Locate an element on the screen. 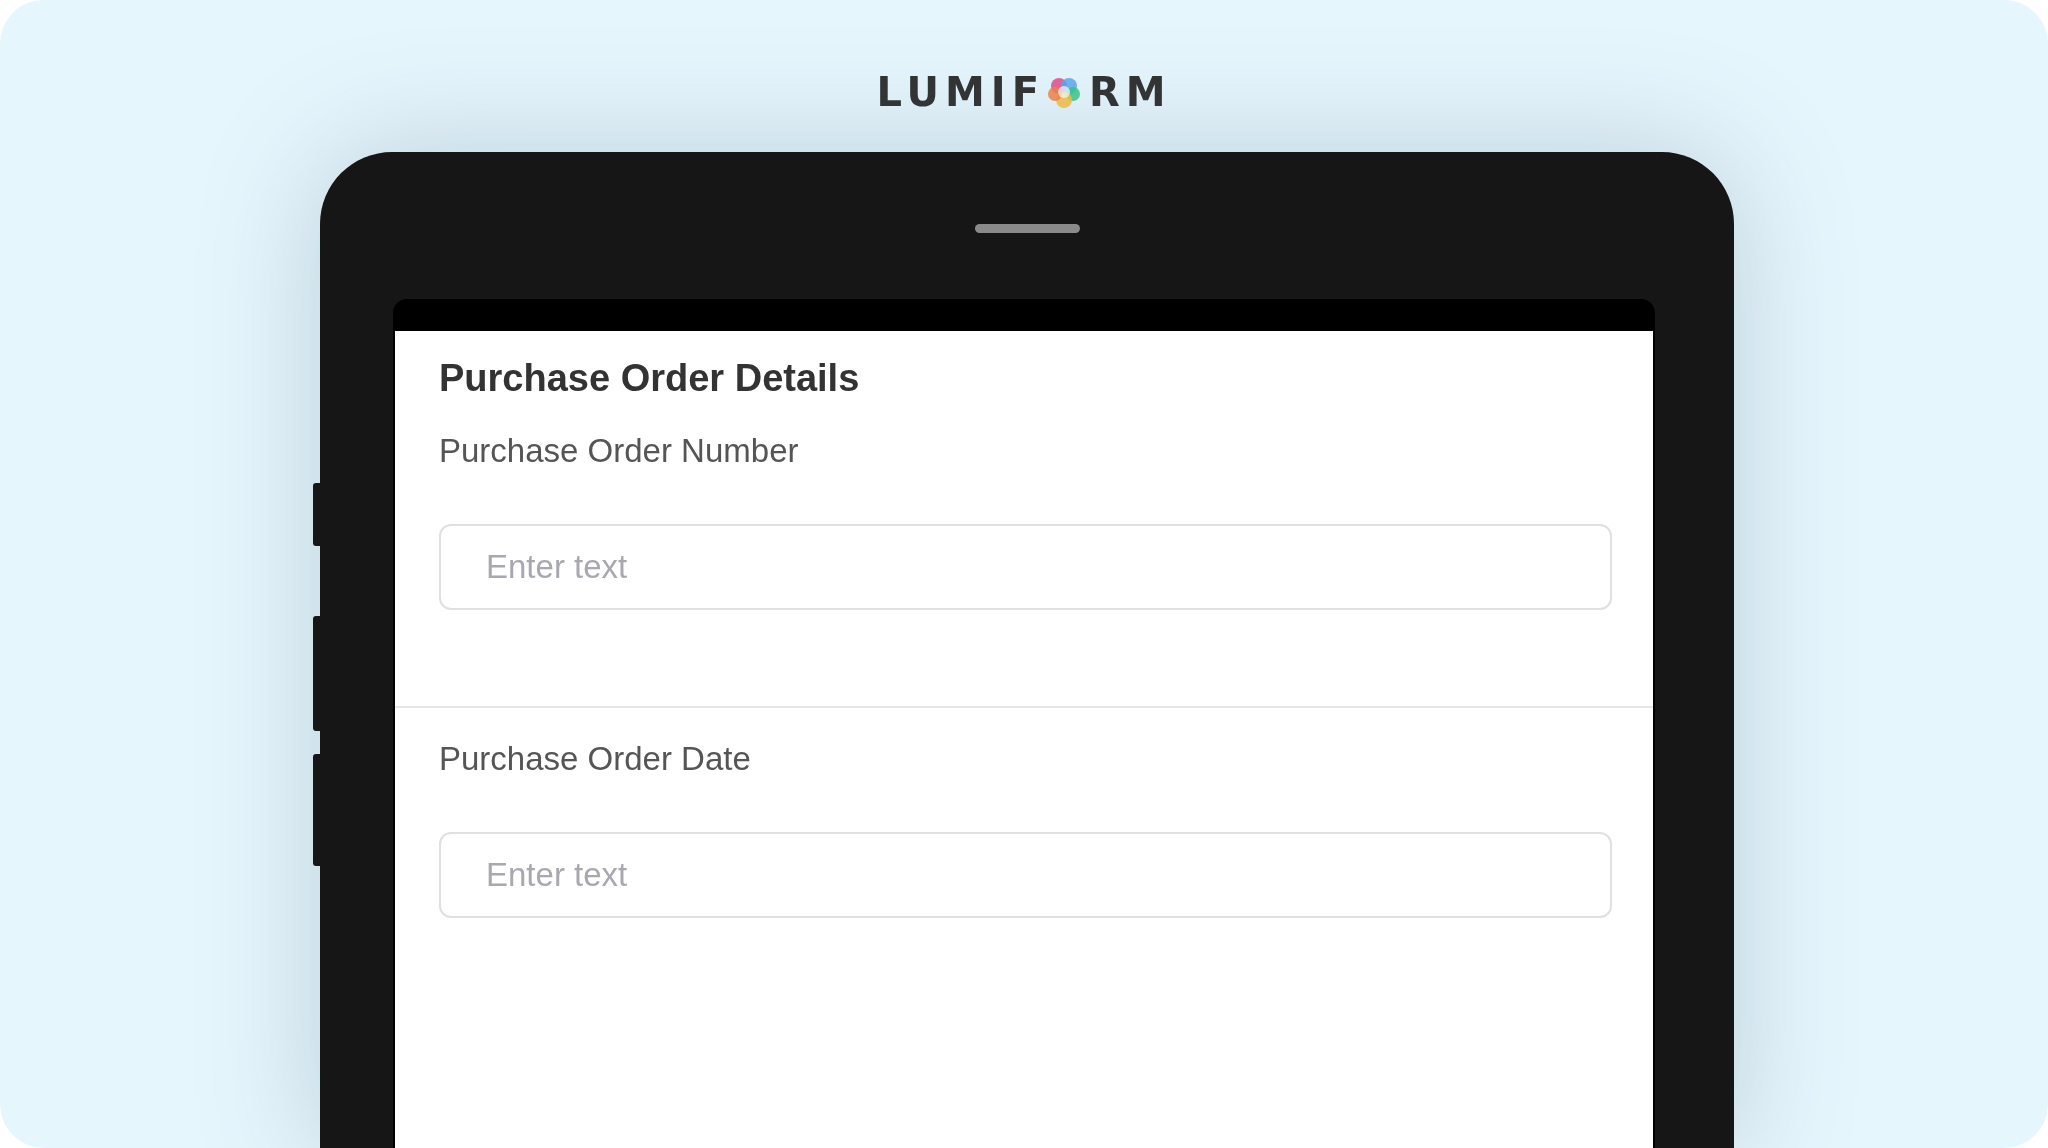  field-label: Purchase Order Date is located at coordinates (595, 759).